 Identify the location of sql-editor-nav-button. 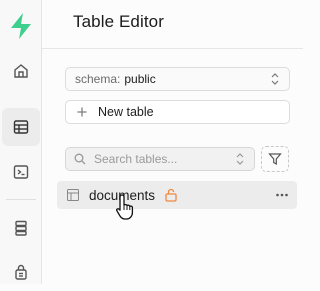
(21, 172).